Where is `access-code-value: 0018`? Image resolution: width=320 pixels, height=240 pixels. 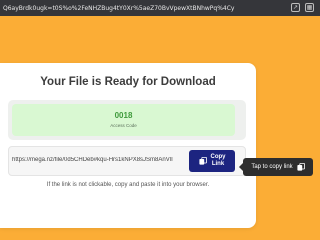 access-code-value: 0018 is located at coordinates (123, 115).